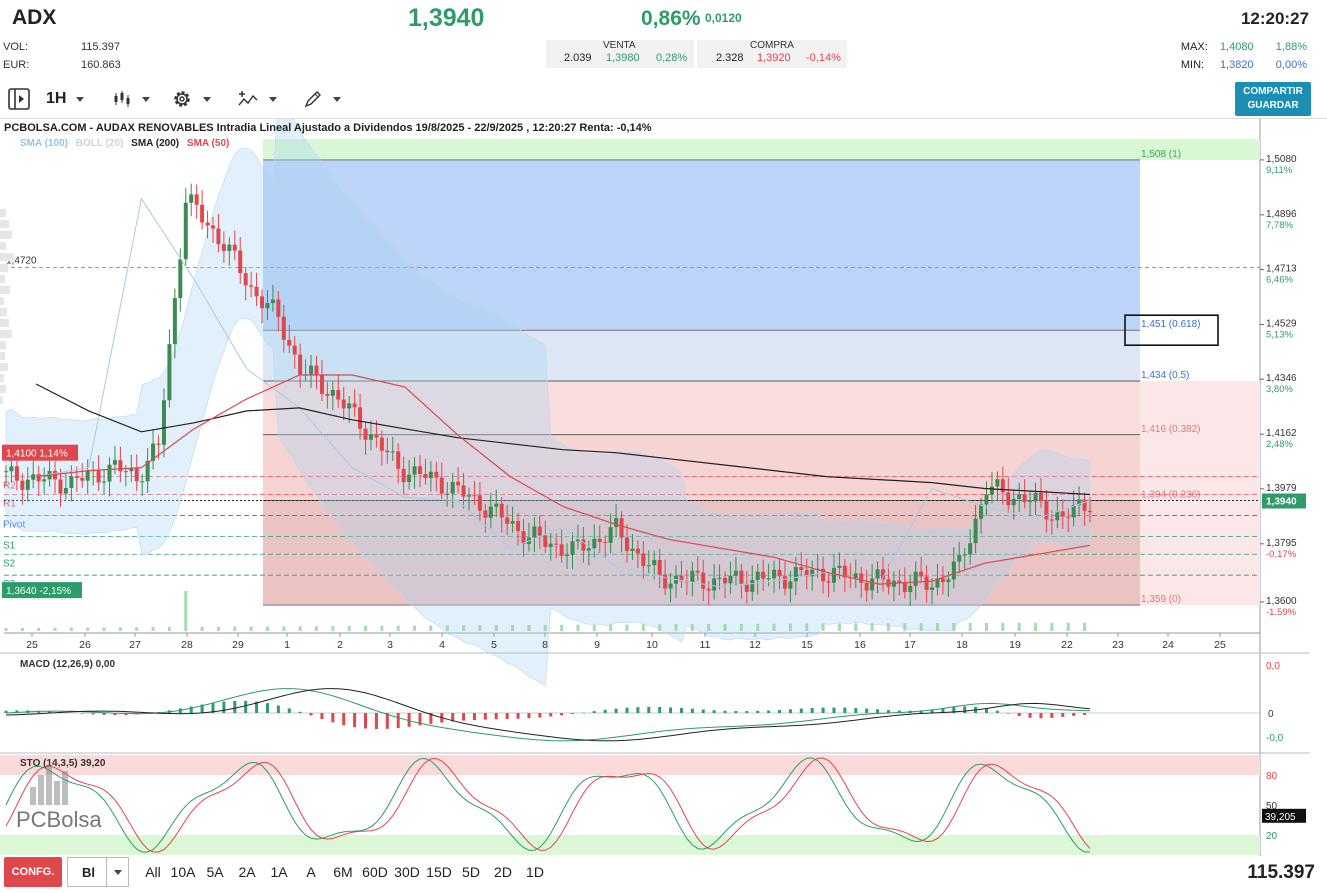 This screenshot has height=893, width=1327. I want to click on interval-select: 1H, so click(65, 99).